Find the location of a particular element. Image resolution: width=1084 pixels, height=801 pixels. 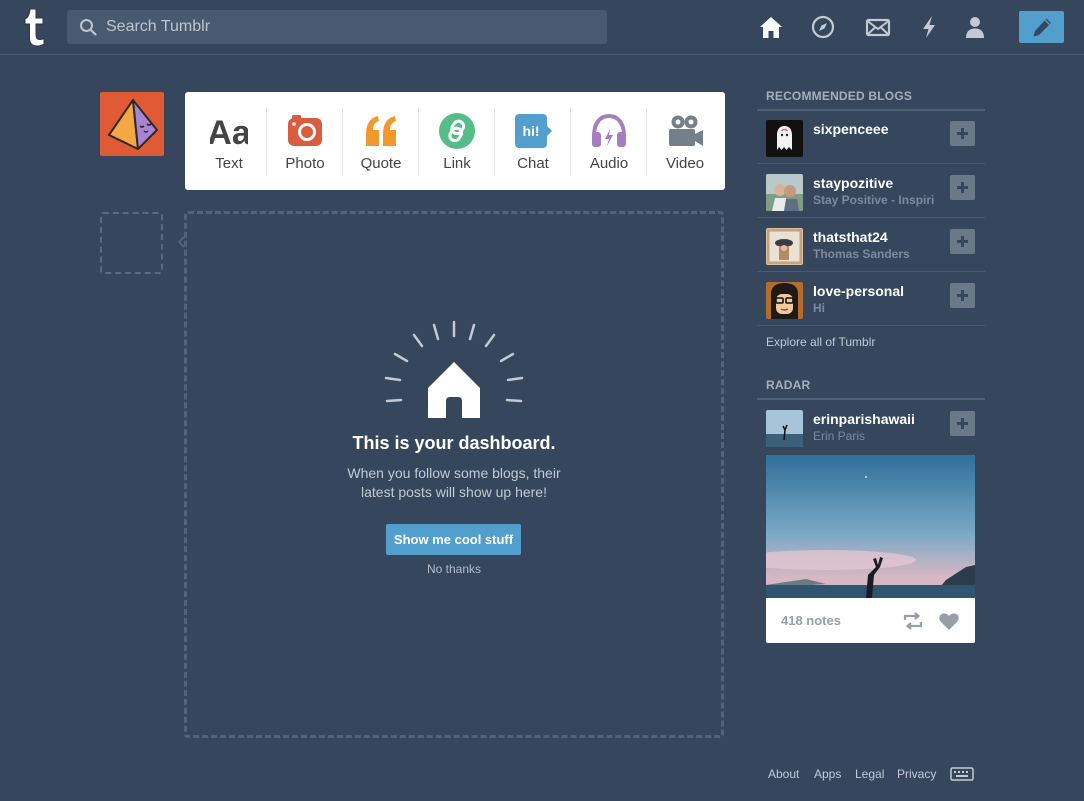

post-quote-button: Quote is located at coordinates (381, 141).